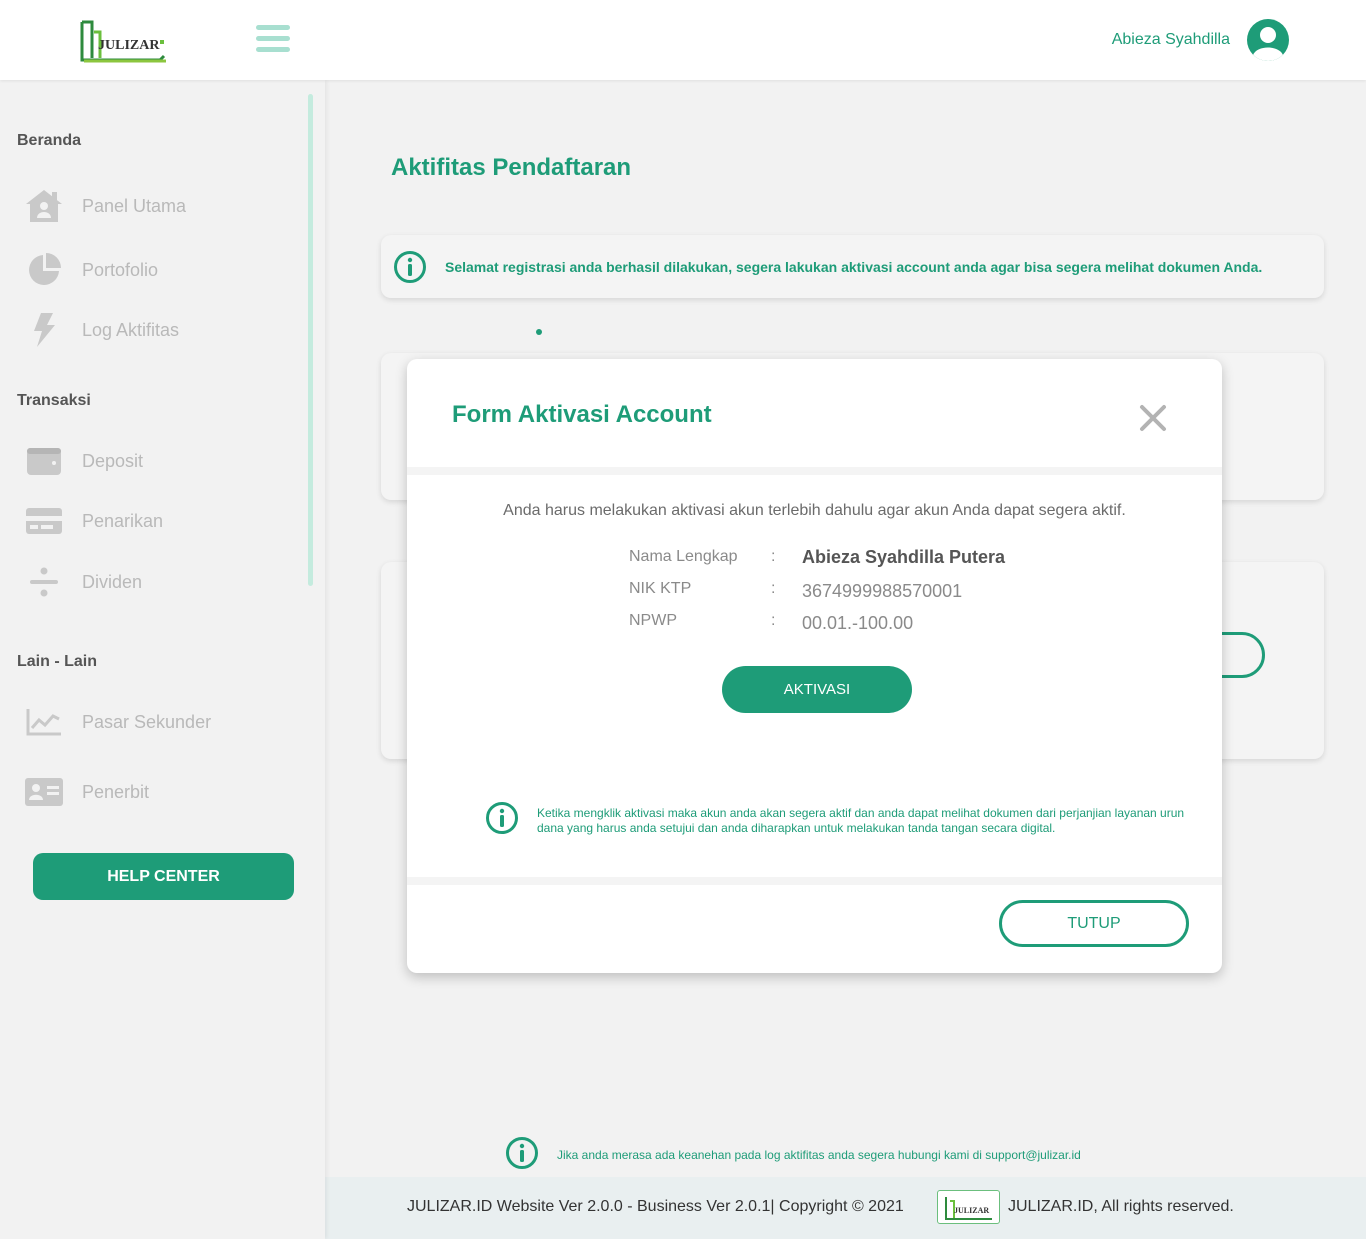 The image size is (1366, 1239). What do you see at coordinates (123, 521) in the screenshot?
I see `sidebar-item-label: Penarikan` at bounding box center [123, 521].